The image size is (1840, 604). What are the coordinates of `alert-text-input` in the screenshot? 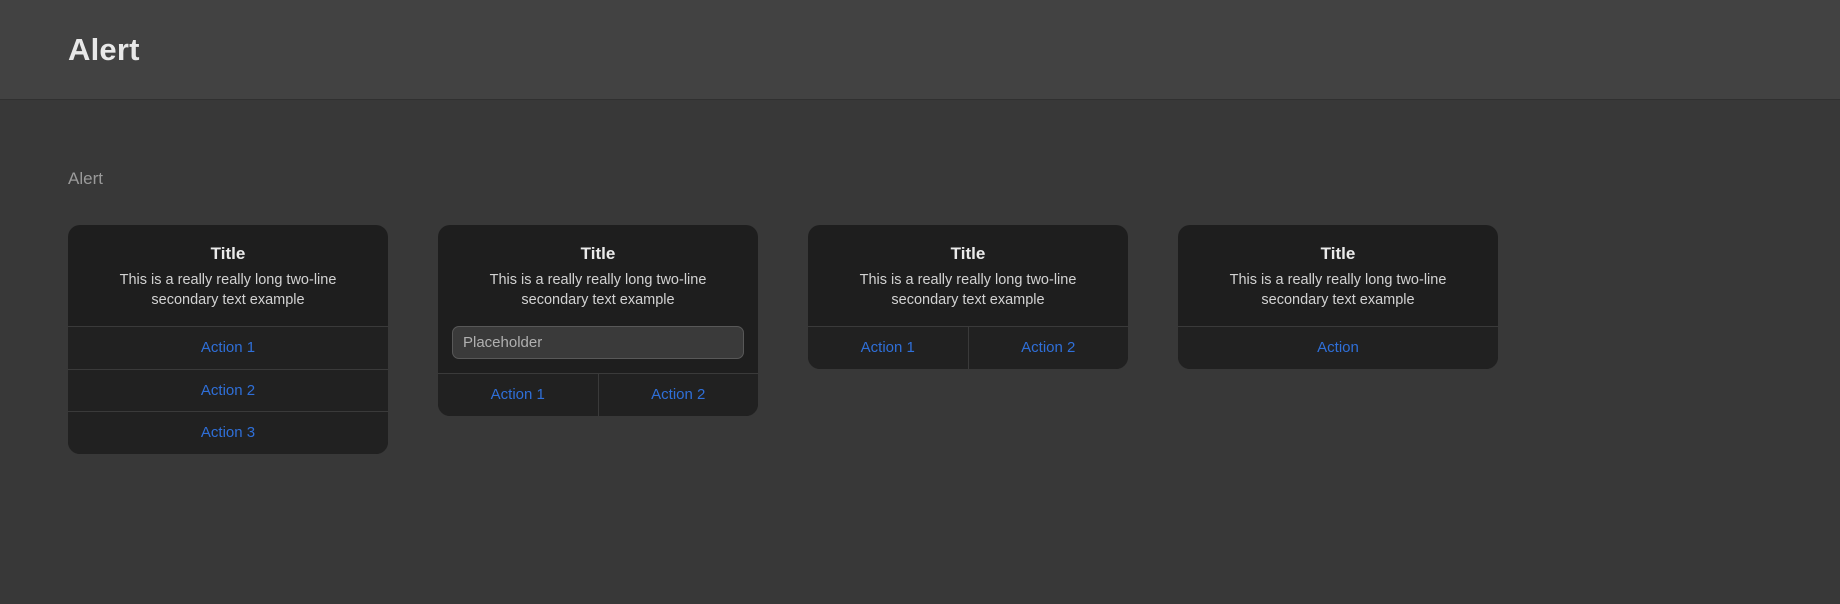 It's located at (598, 343).